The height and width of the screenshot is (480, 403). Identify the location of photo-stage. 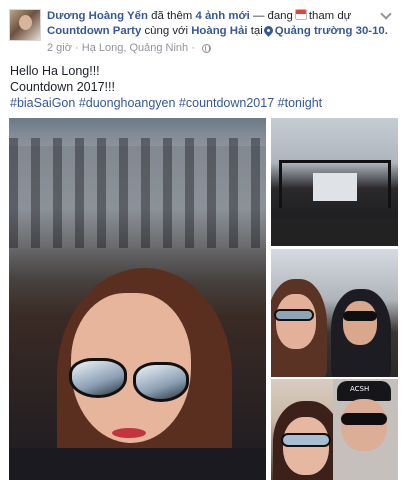
(334, 182).